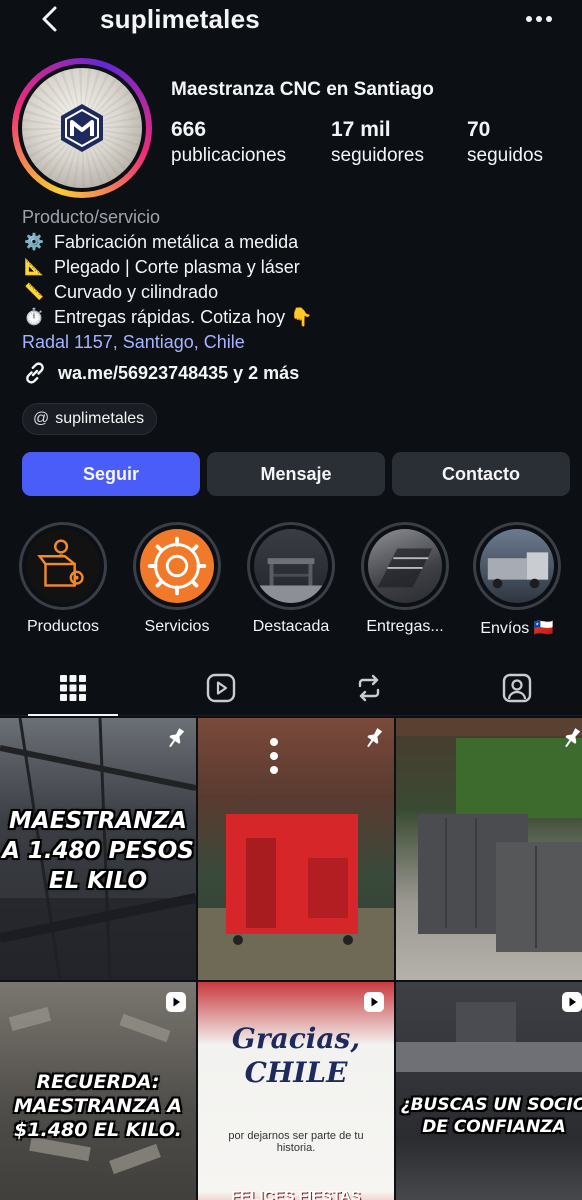 This screenshot has width=582, height=1200. I want to click on highlight-productos: Productos, so click(63, 579).